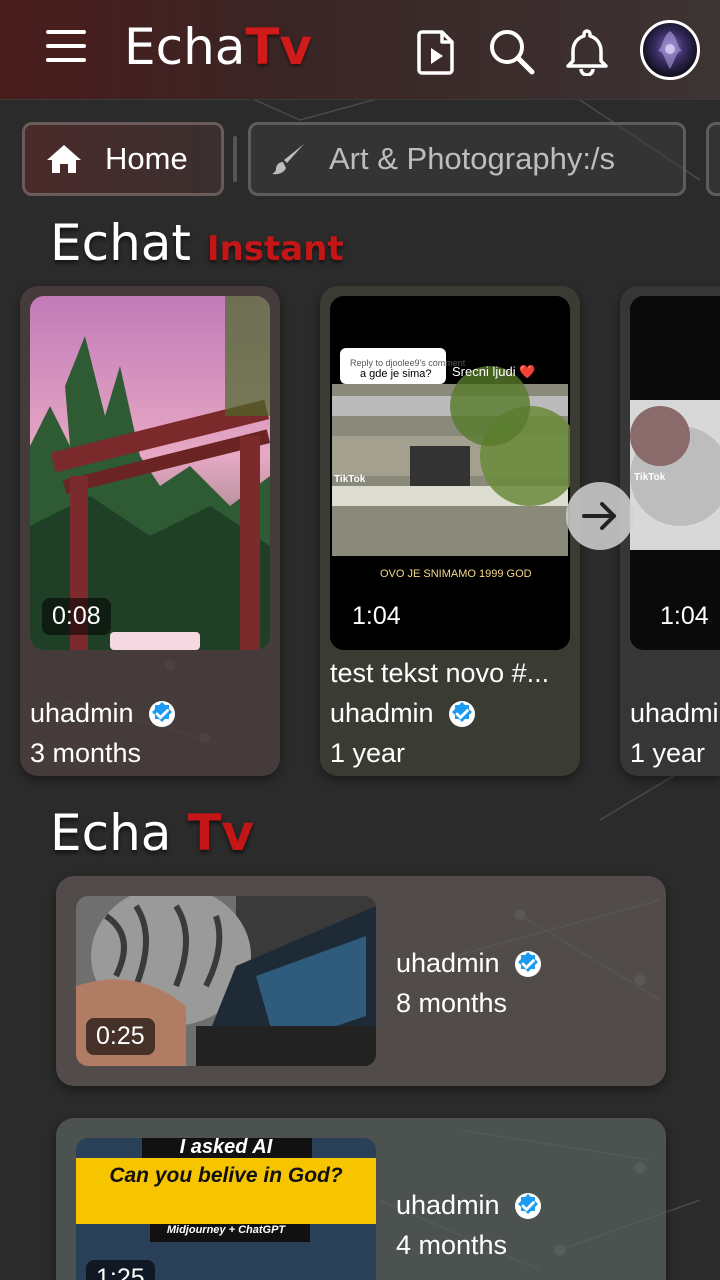  I want to click on avatar, so click(670, 50).